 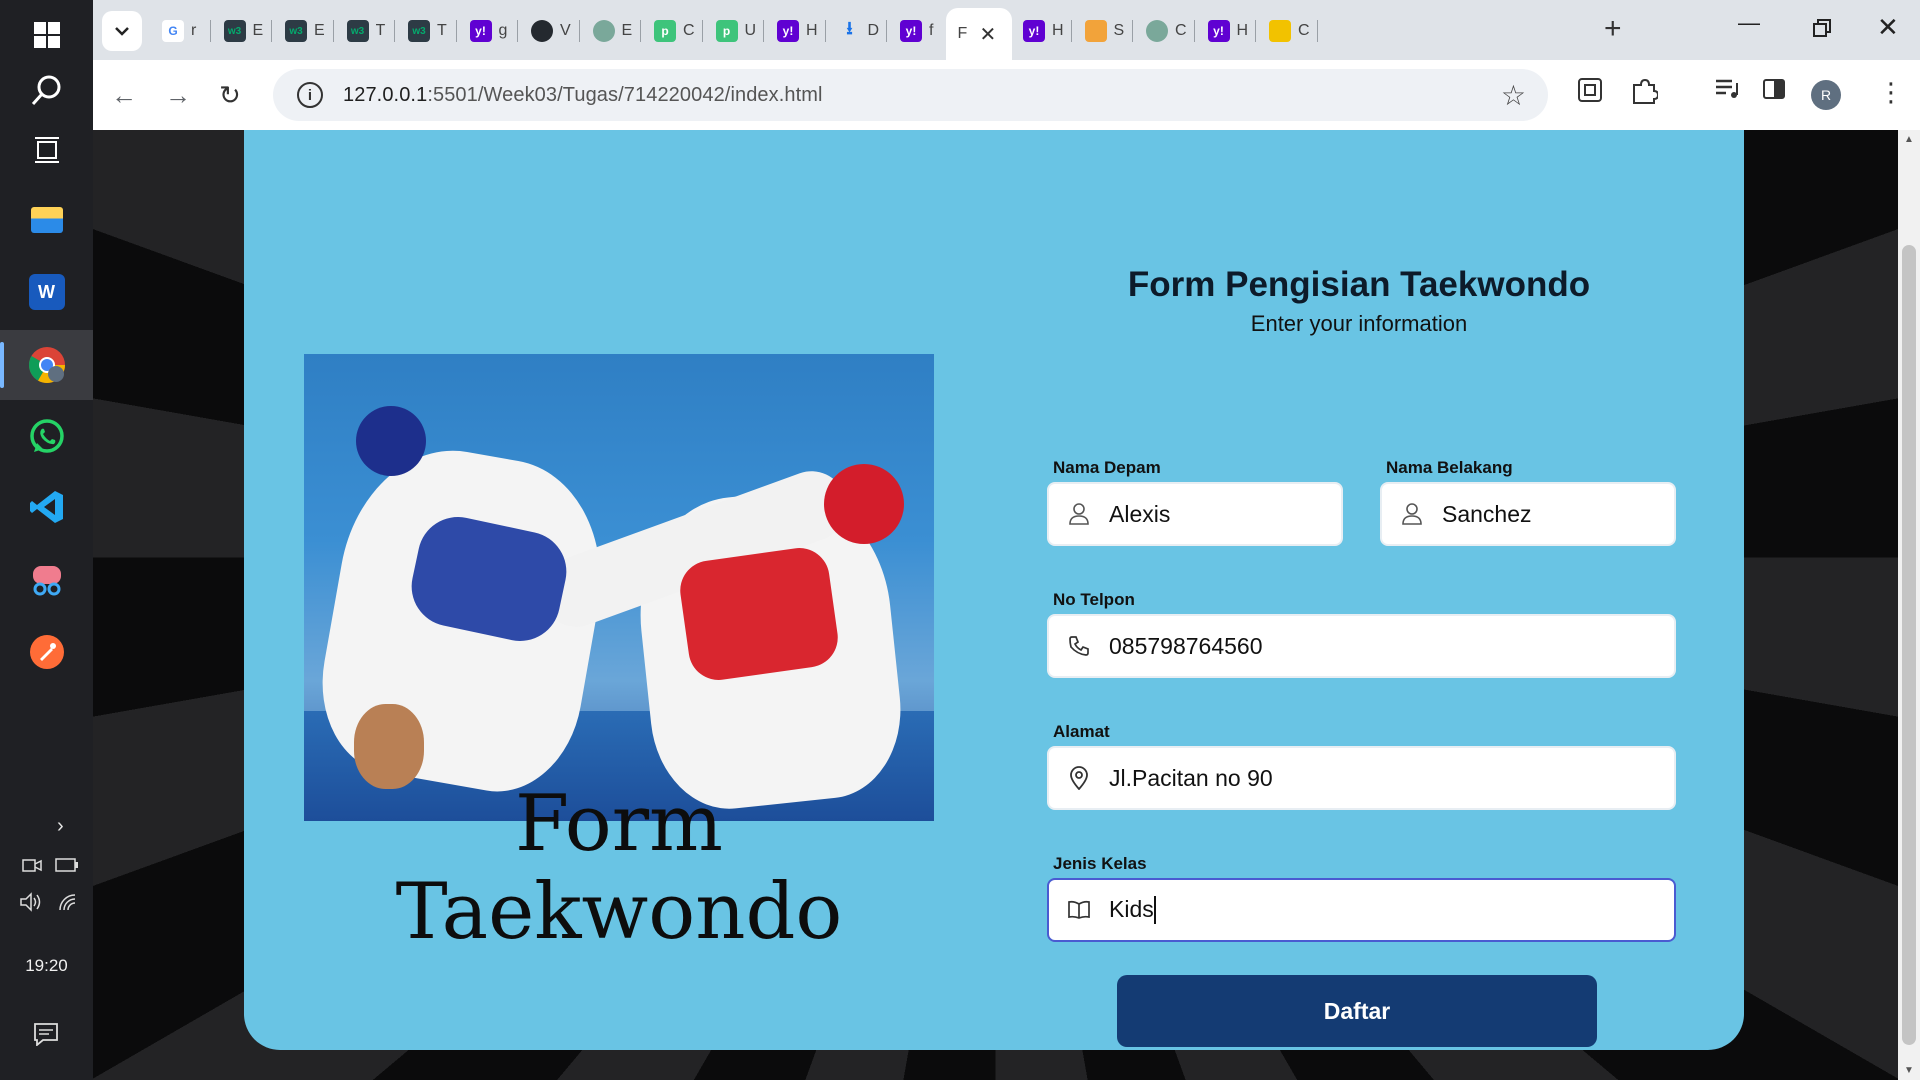 What do you see at coordinates (1644, 91) in the screenshot?
I see `extensions-icon` at bounding box center [1644, 91].